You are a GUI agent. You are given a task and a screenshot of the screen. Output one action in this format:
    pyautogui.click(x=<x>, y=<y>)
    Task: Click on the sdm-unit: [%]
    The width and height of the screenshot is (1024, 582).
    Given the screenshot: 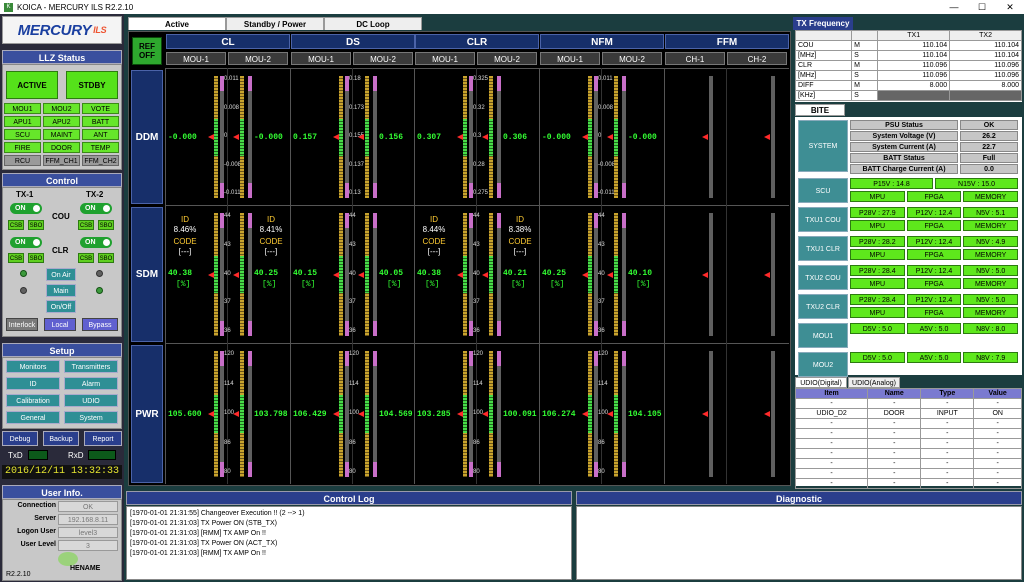 What is the action you would take?
    pyautogui.click(x=643, y=284)
    